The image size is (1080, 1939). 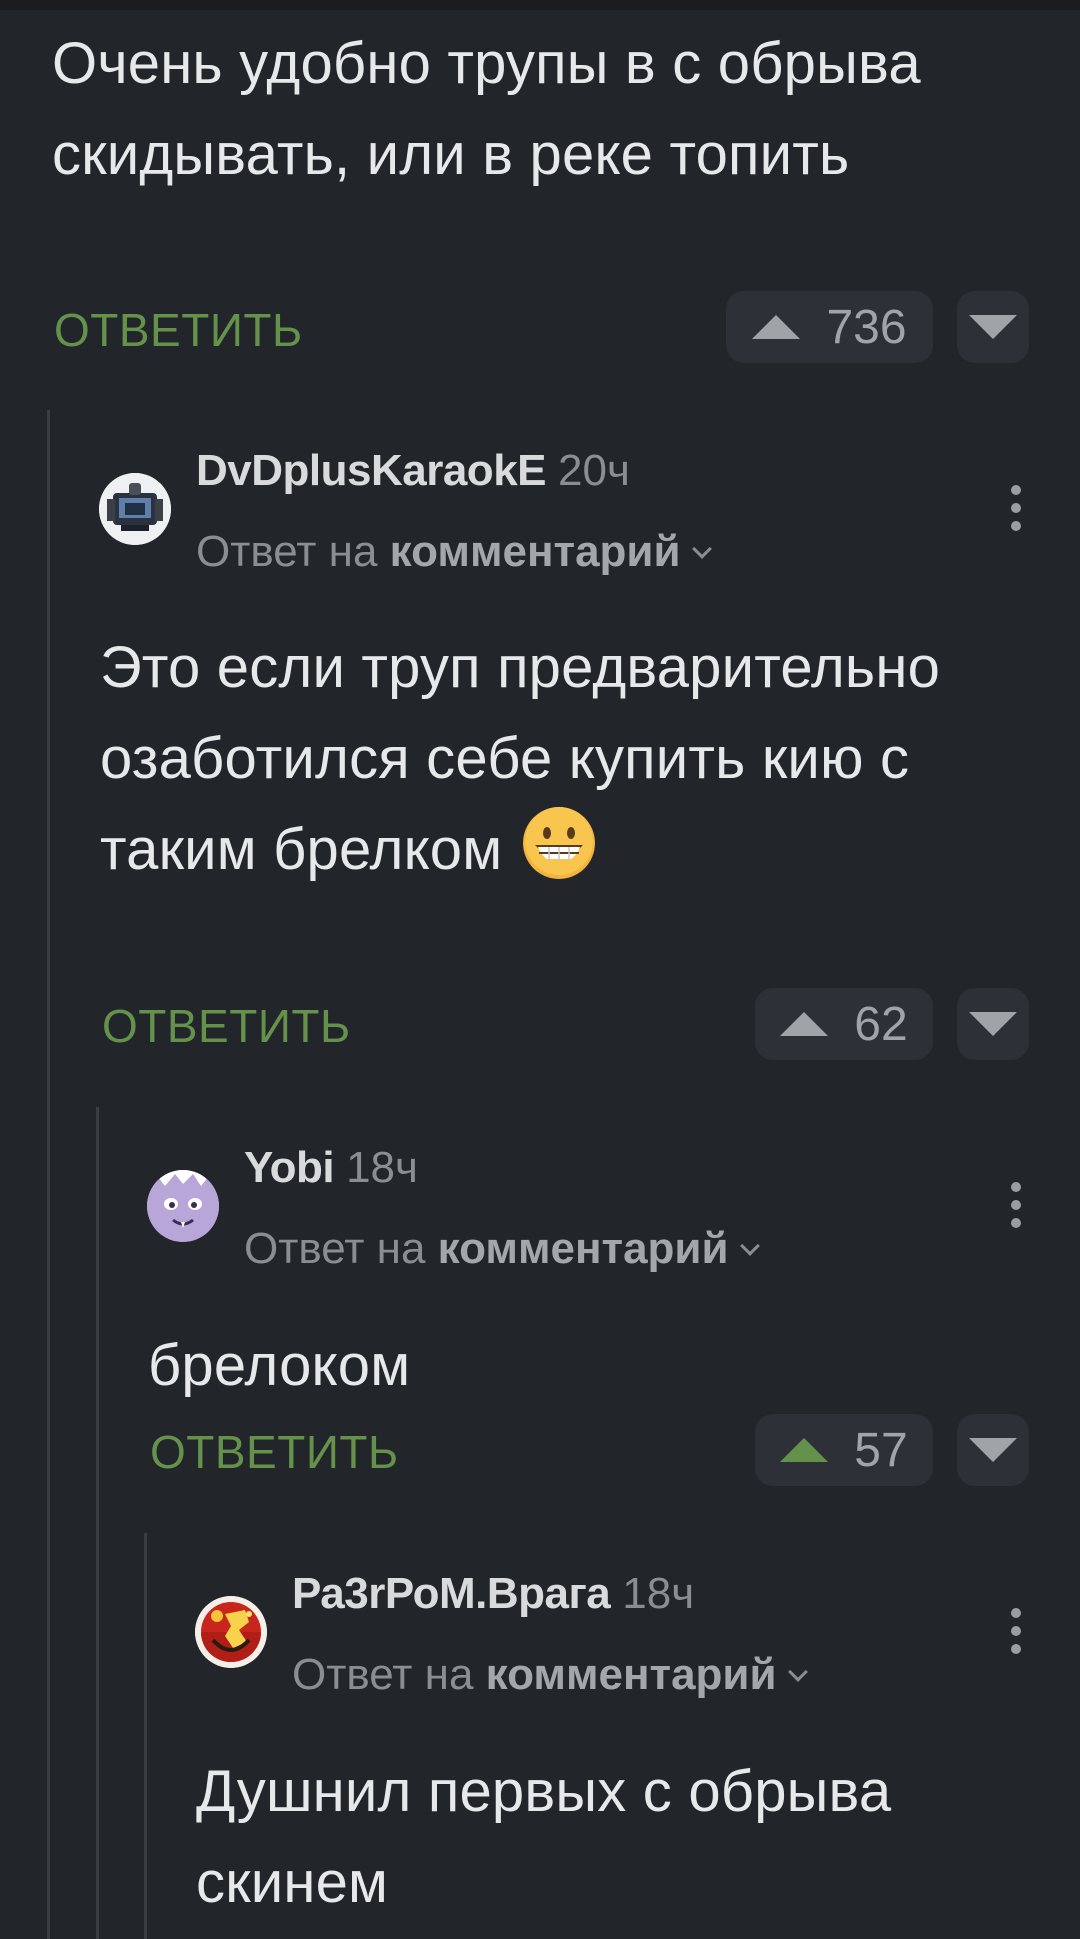 What do you see at coordinates (881, 1450) in the screenshot?
I see `comment-3-rating: 57` at bounding box center [881, 1450].